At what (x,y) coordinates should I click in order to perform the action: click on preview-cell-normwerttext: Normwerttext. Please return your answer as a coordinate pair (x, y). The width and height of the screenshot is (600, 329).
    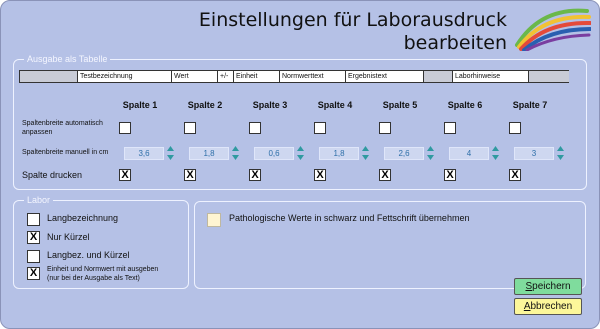
    Looking at the image, I should click on (312, 76).